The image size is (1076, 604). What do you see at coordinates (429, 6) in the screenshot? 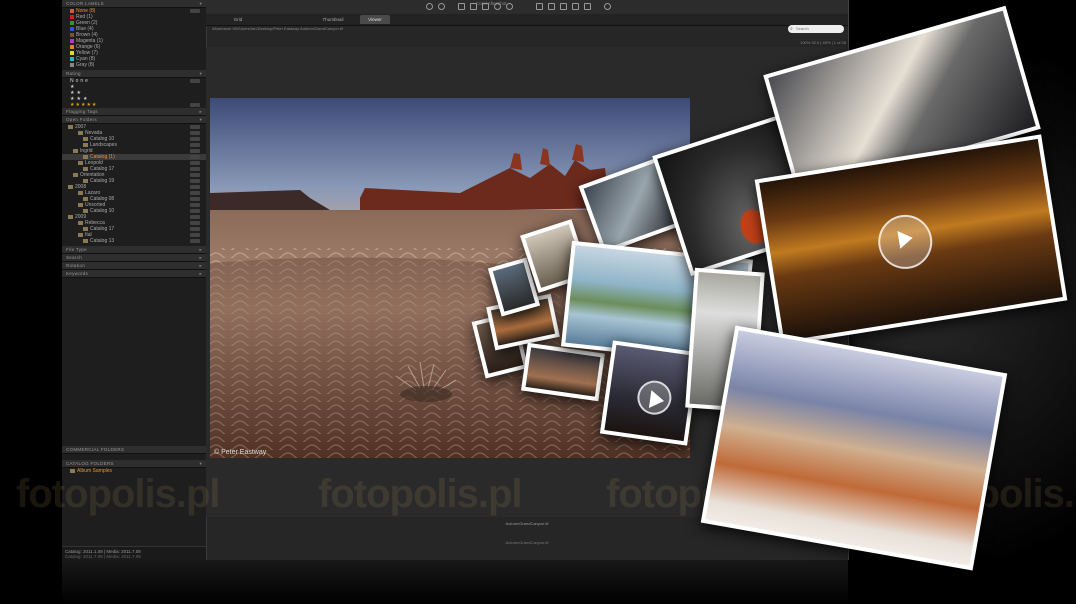
I see `rotate-left-icon` at bounding box center [429, 6].